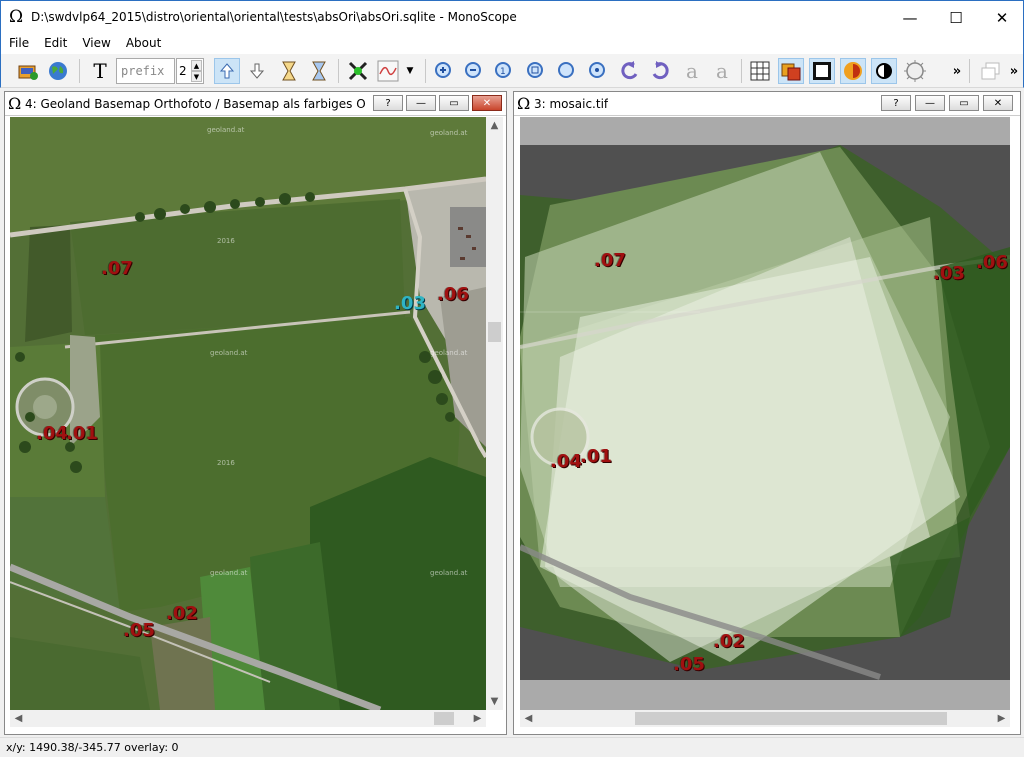  I want to click on prefix-digits-stepper: 2 ▲ ▼, so click(190, 71).